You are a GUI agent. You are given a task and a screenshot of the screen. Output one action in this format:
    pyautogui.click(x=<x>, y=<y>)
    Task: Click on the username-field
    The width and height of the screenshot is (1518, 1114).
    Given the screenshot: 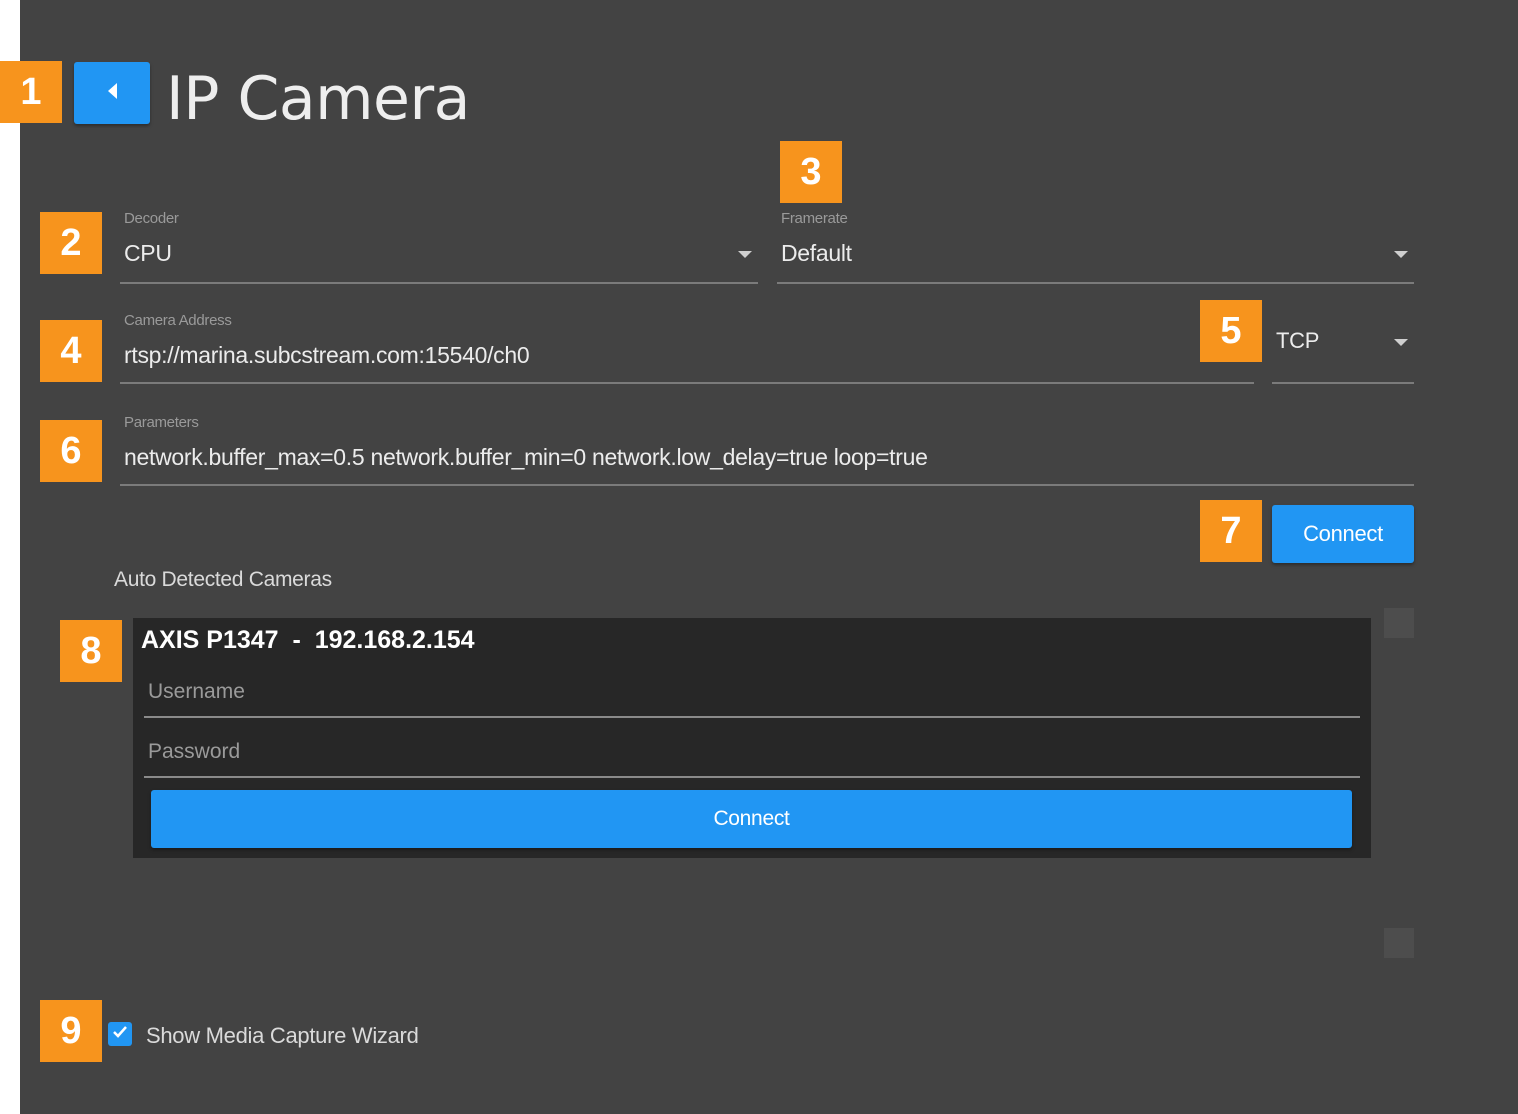 What is the action you would take?
    pyautogui.click(x=756, y=694)
    